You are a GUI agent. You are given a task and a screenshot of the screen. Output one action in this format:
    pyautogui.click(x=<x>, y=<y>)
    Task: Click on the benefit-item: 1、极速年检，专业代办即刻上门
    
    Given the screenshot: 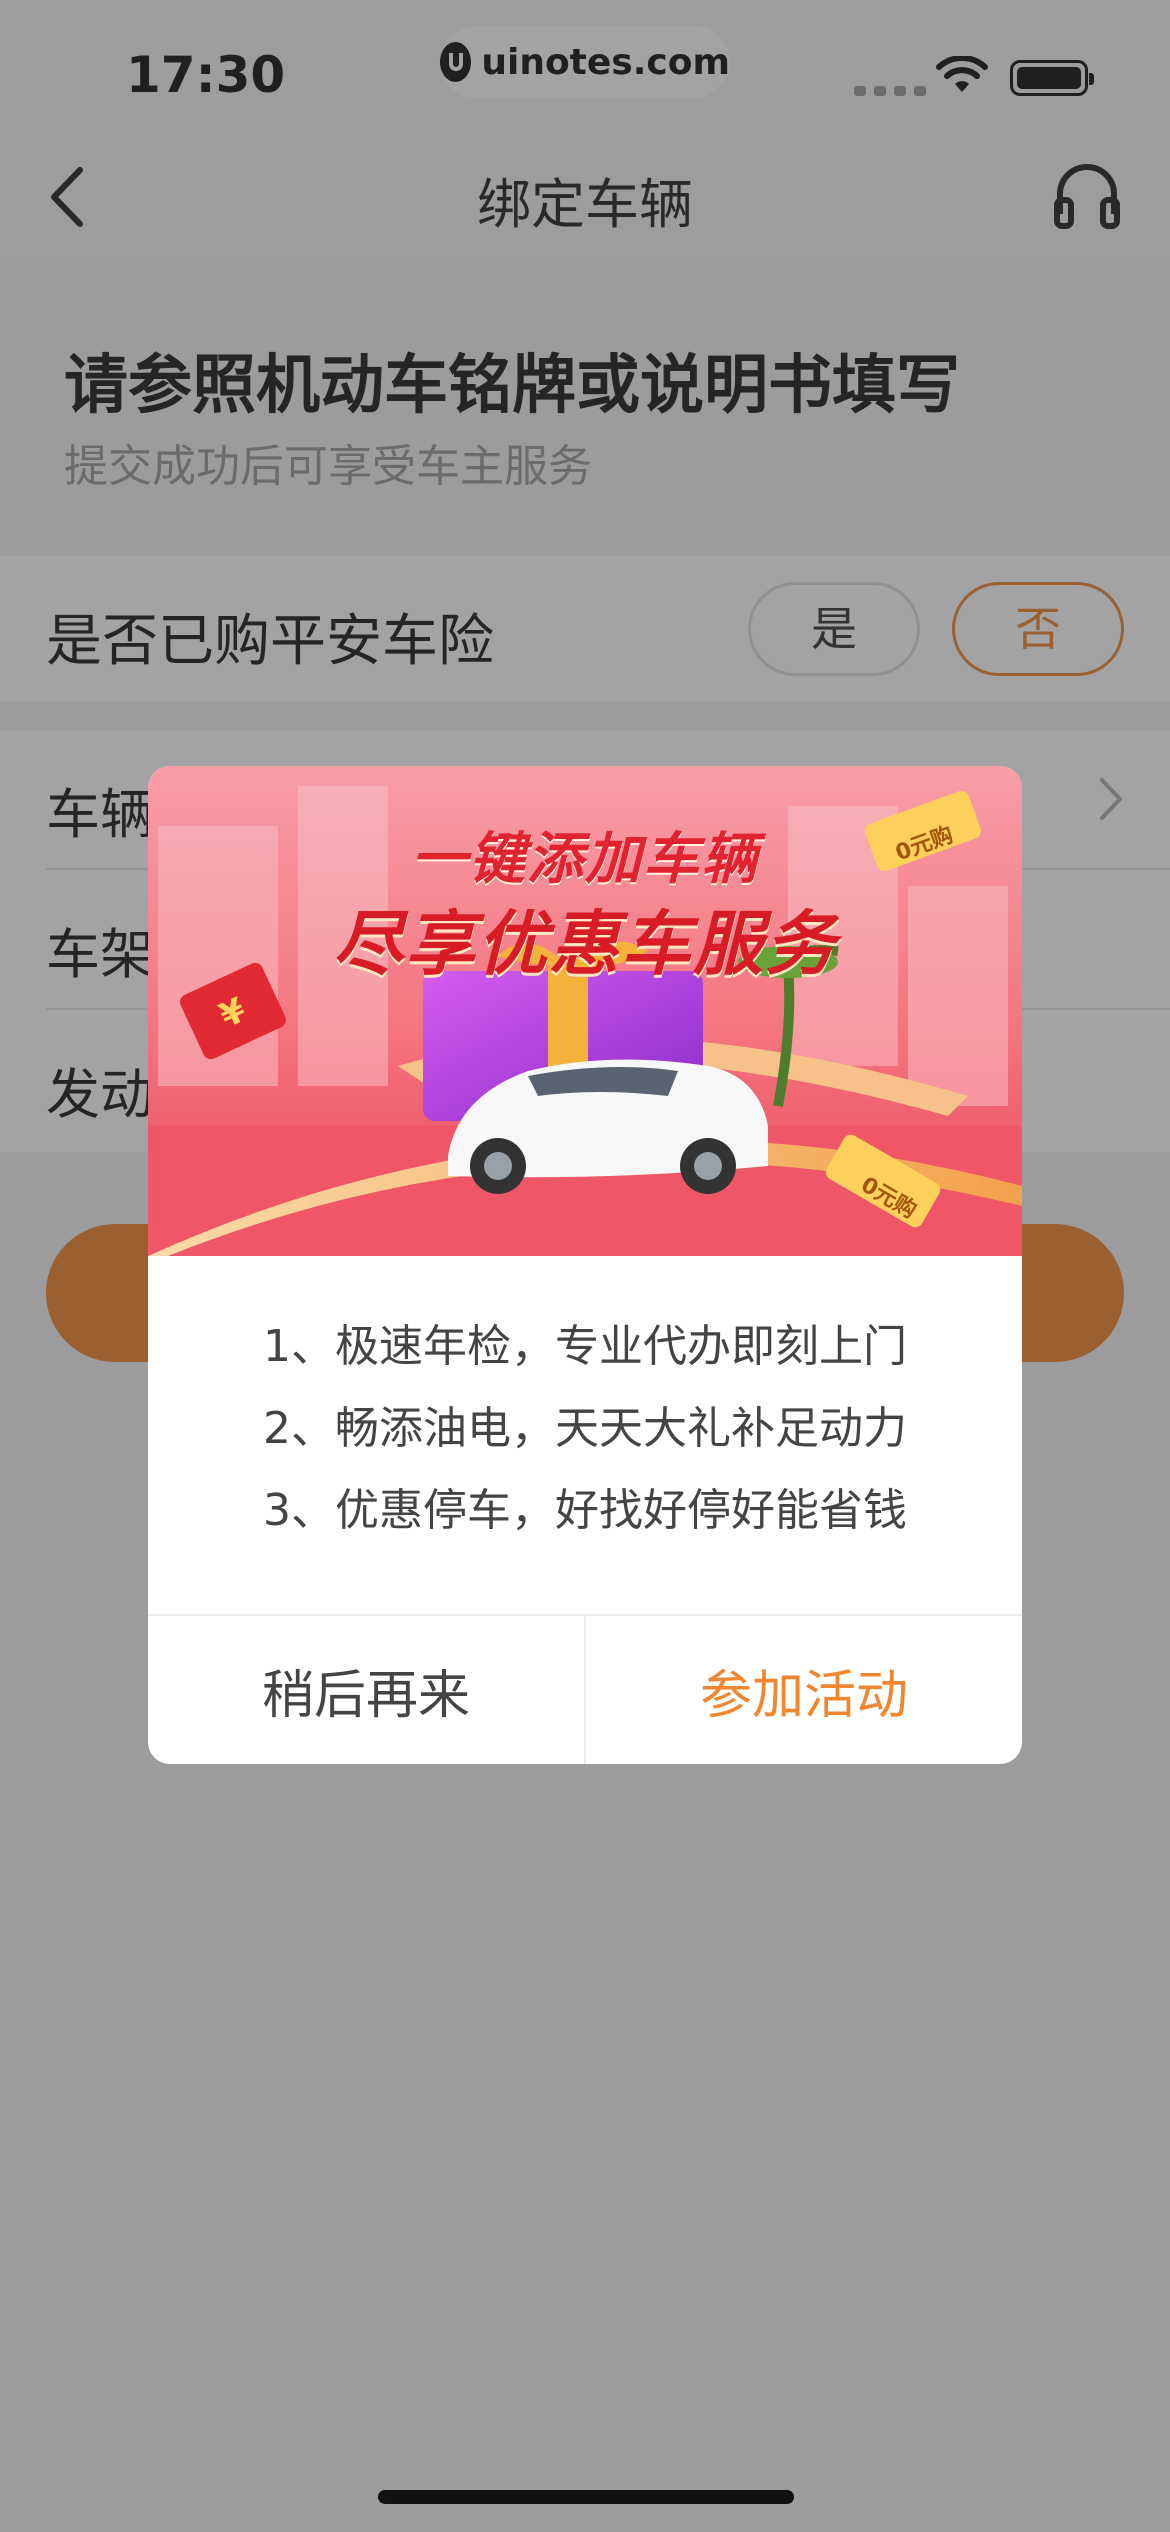 What is the action you would take?
    pyautogui.click(x=585, y=1346)
    